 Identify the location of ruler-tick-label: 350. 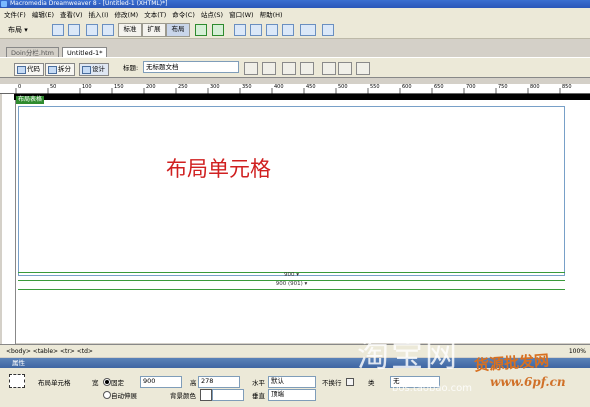
(247, 87).